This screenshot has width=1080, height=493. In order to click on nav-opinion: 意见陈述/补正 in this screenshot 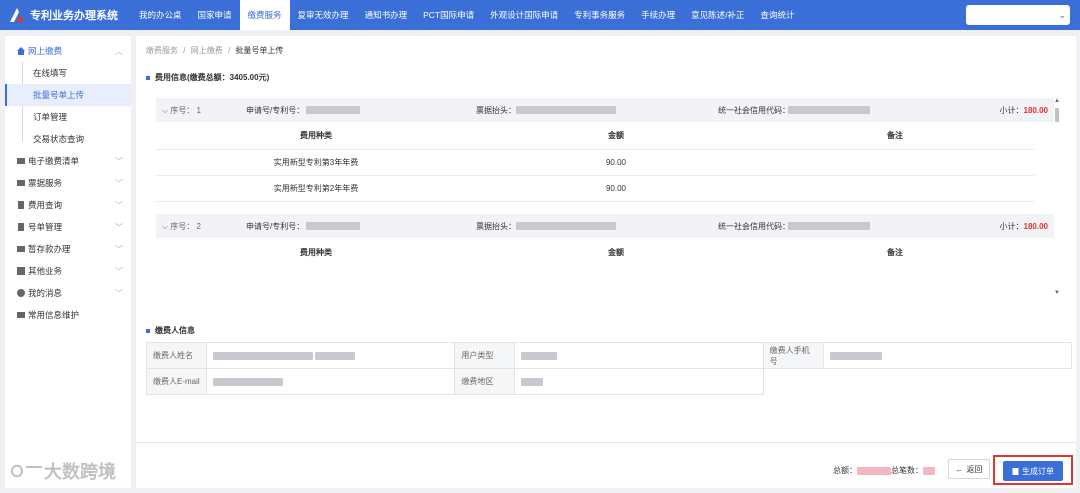, I will do `click(717, 15)`.